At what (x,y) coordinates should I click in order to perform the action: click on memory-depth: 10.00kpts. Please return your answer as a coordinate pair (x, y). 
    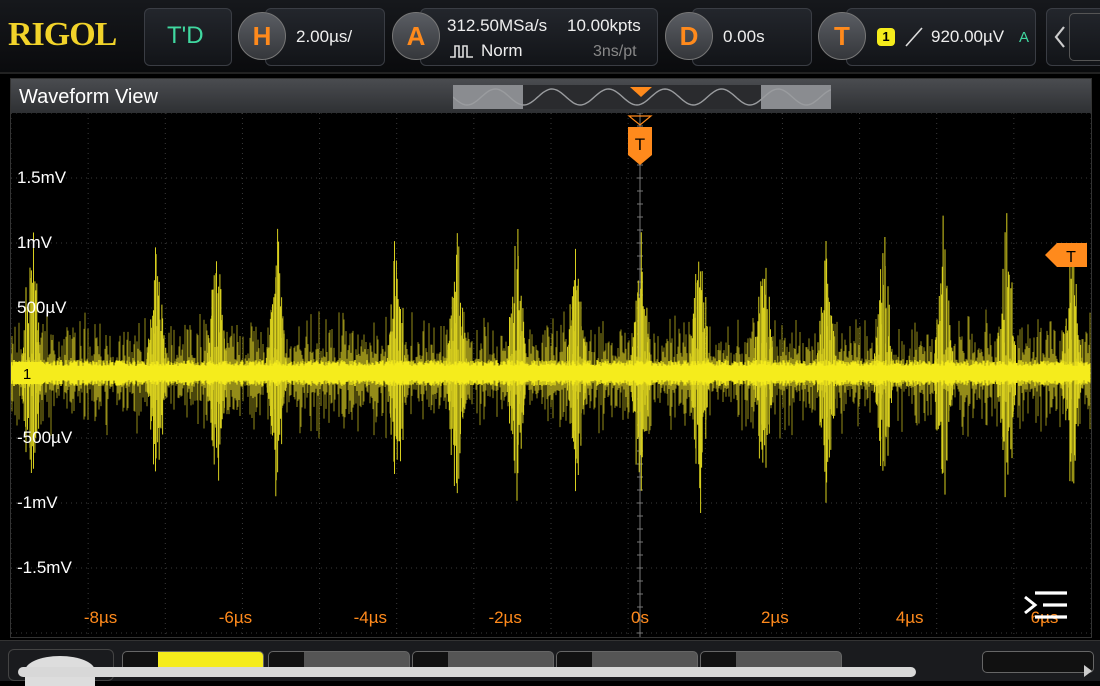
    Looking at the image, I should click on (604, 25).